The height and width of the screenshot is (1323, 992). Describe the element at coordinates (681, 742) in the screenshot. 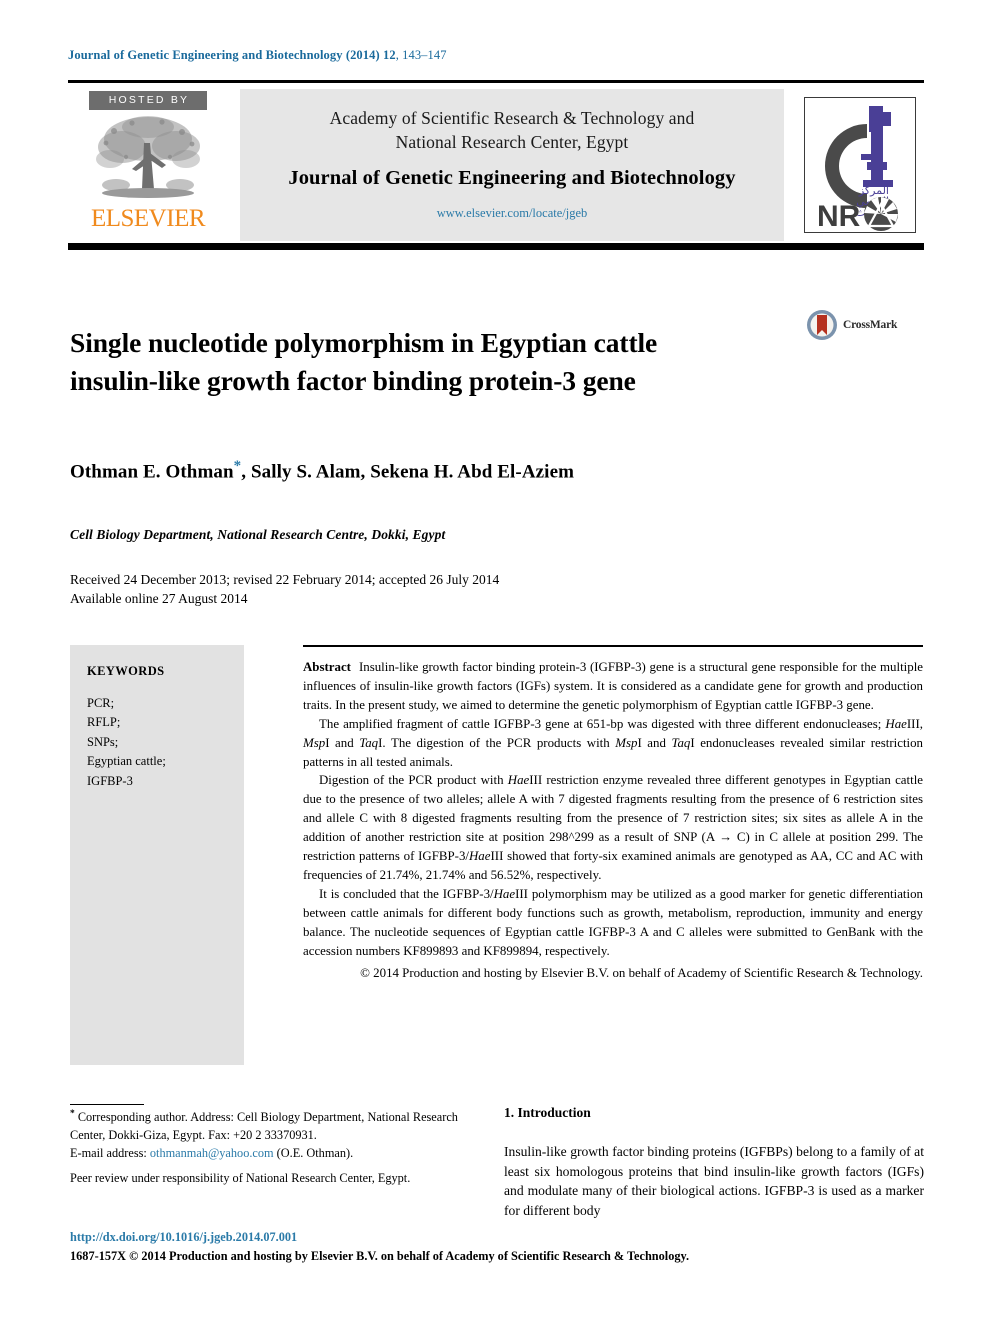

I see `enzyme-taq-2: Taq` at that location.